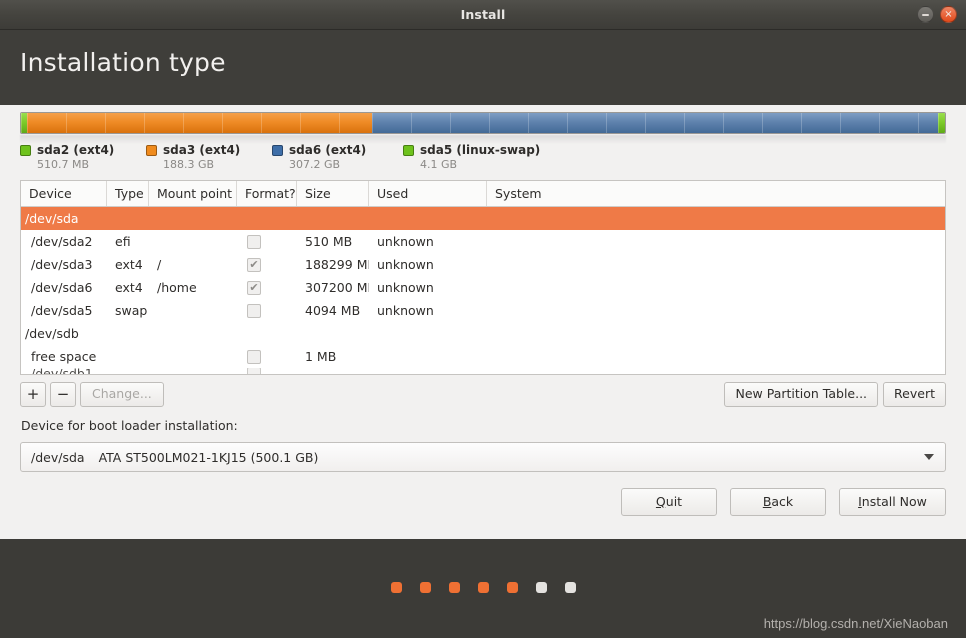 Image resolution: width=966 pixels, height=638 pixels. Describe the element at coordinates (483, 457) in the screenshot. I see `bootloader-device-select: /dev/sda ATA ST500LM021-1KJ15 (500.1 GB)` at that location.